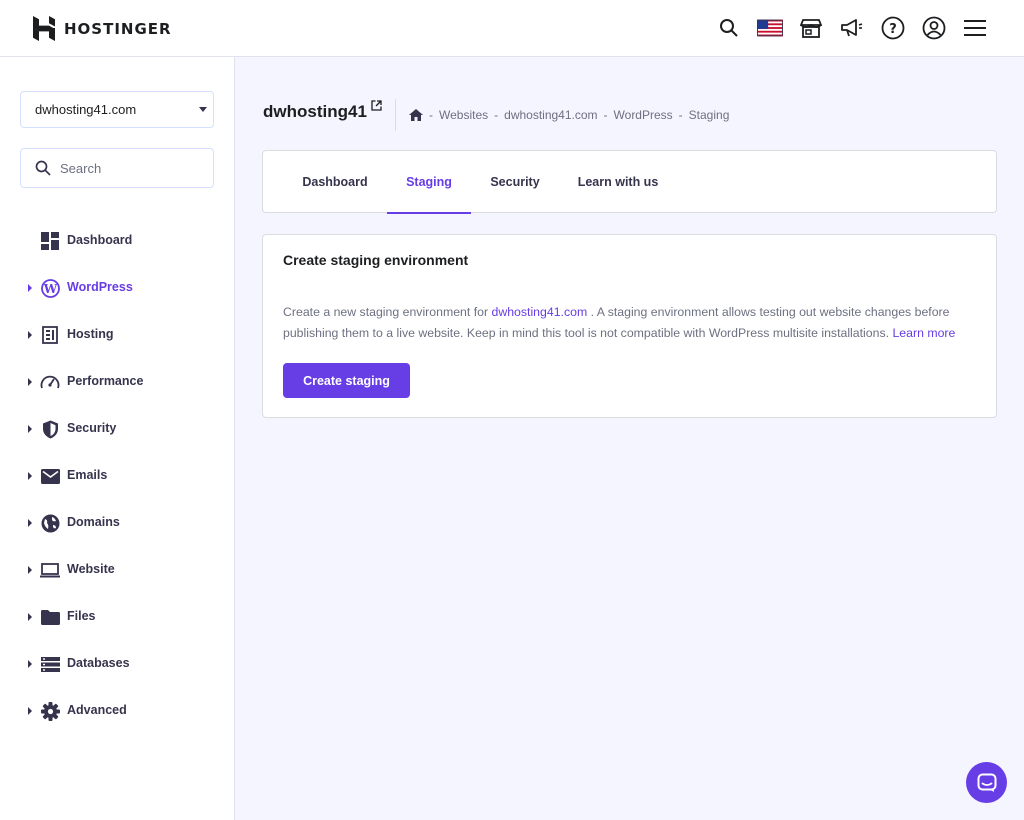 The width and height of the screenshot is (1024, 820). Describe the element at coordinates (50, 429) in the screenshot. I see `shield-icon` at that location.